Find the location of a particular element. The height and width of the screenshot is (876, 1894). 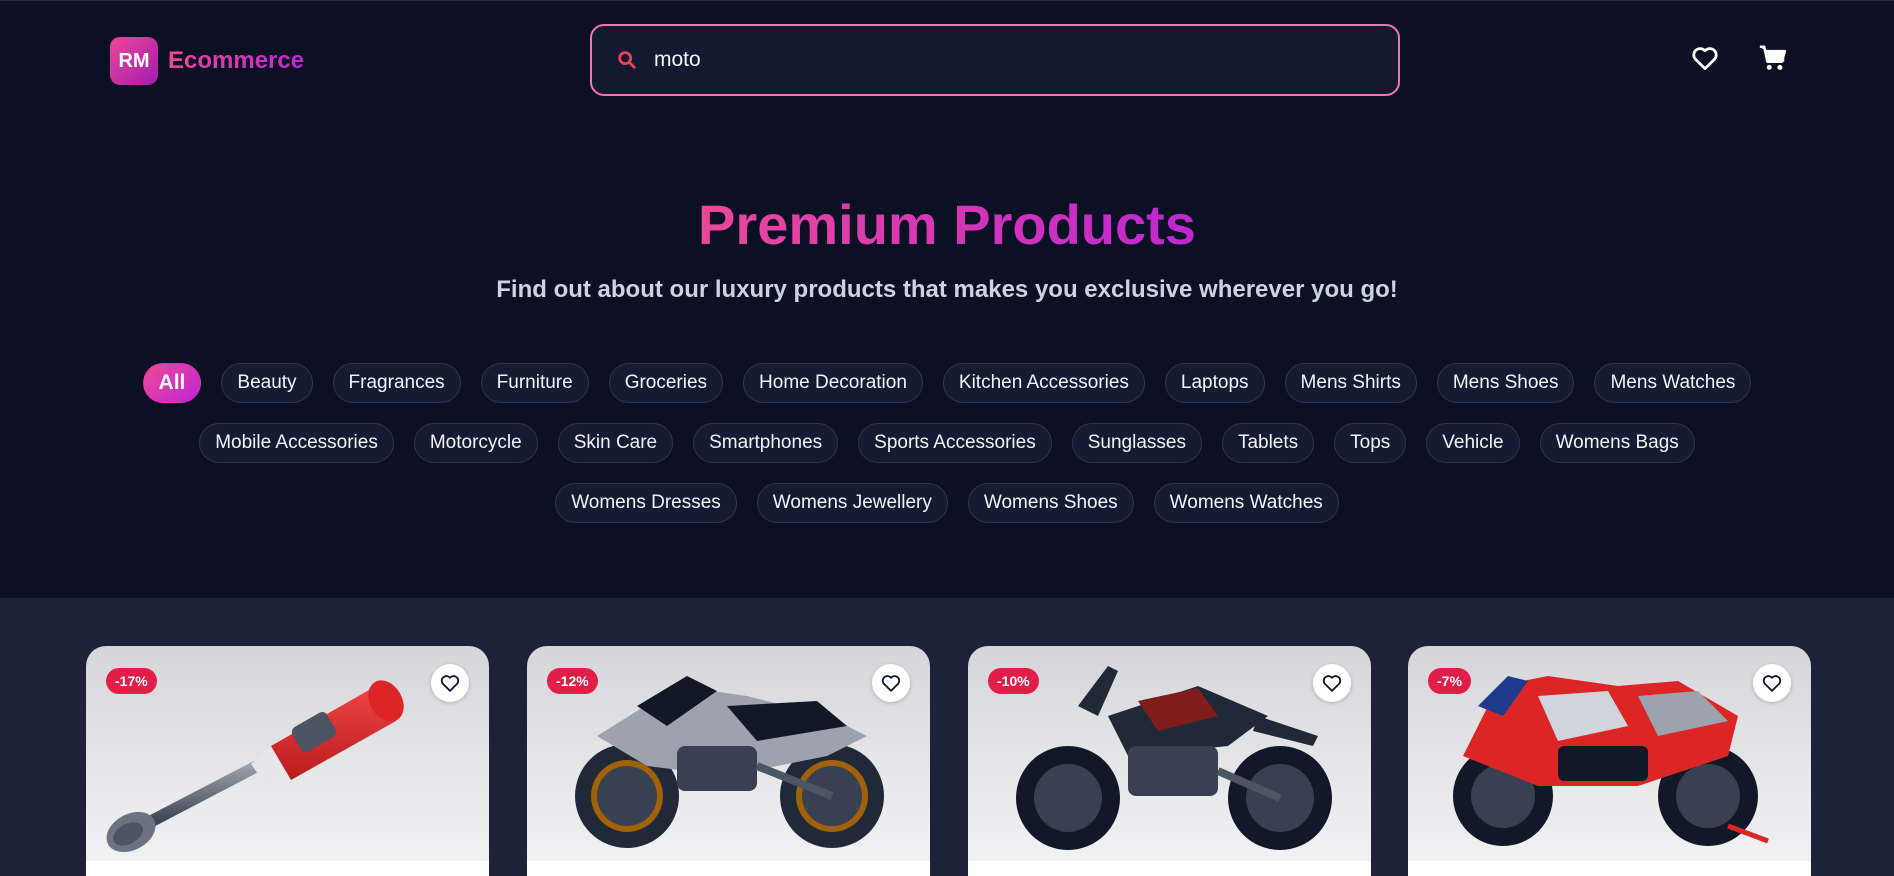

logo: RM Ecommerce is located at coordinates (207, 61).